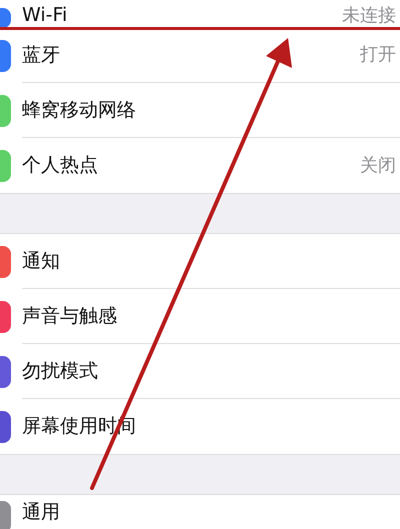  Describe the element at coordinates (60, 165) in the screenshot. I see `setting-label: 个人热点` at that location.